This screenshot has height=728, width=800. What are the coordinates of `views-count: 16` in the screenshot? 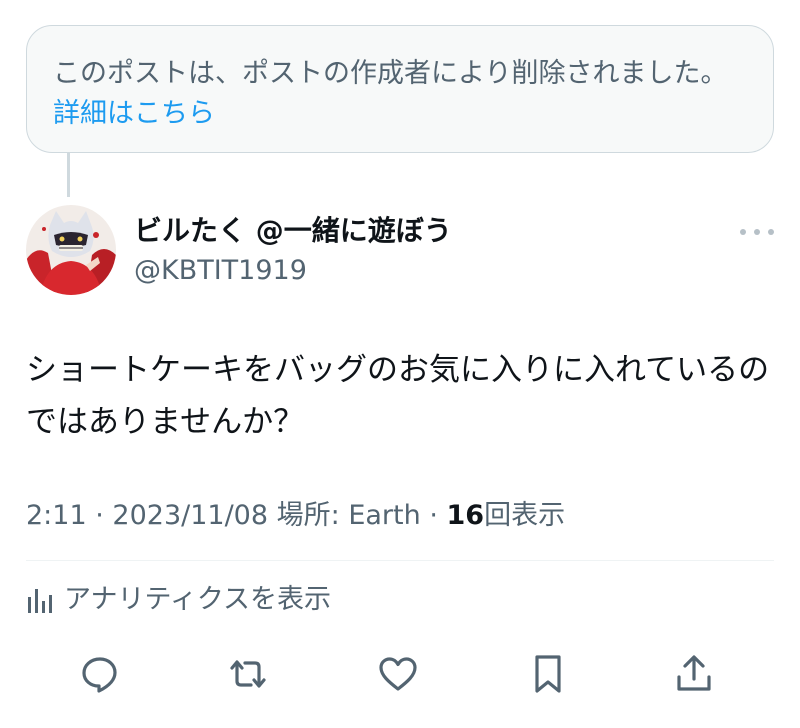 It's located at (465, 515).